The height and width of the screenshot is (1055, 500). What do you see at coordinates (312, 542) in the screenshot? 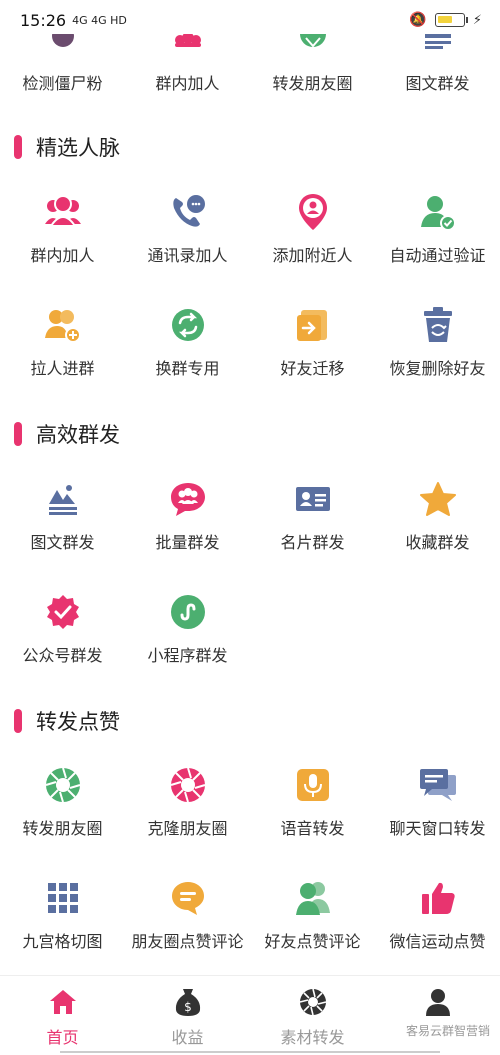
I see `item-label: 名片群发` at bounding box center [312, 542].